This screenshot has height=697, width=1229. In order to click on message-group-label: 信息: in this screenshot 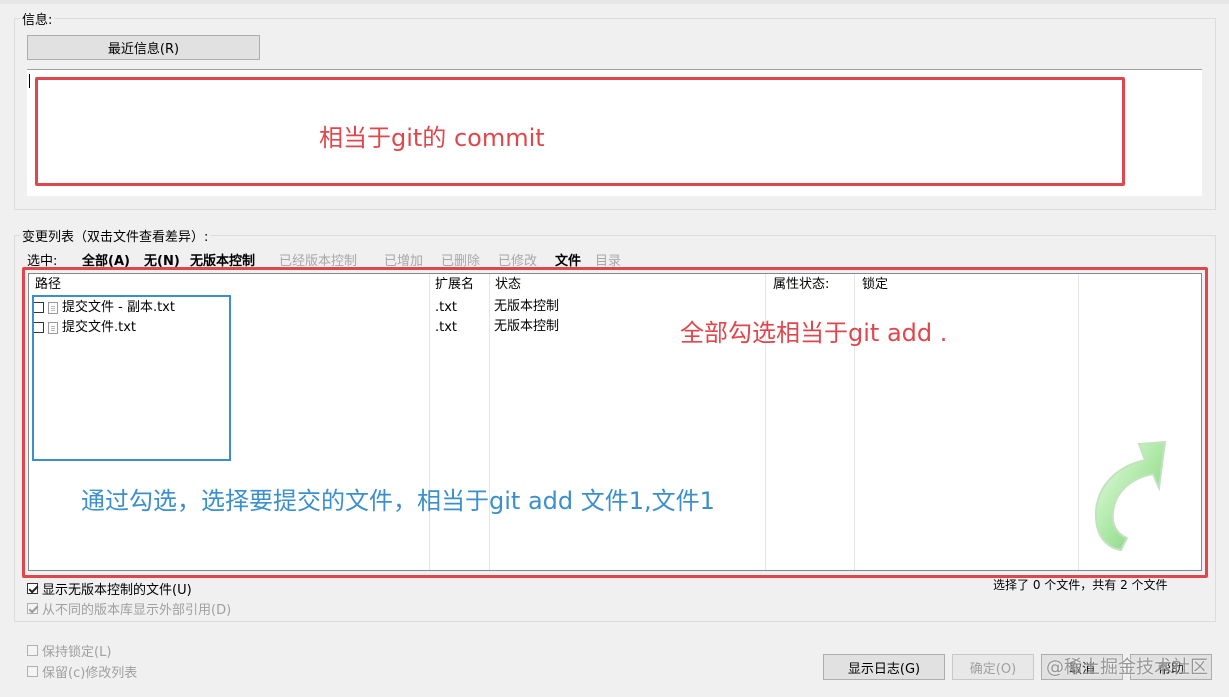, I will do `click(37, 18)`.